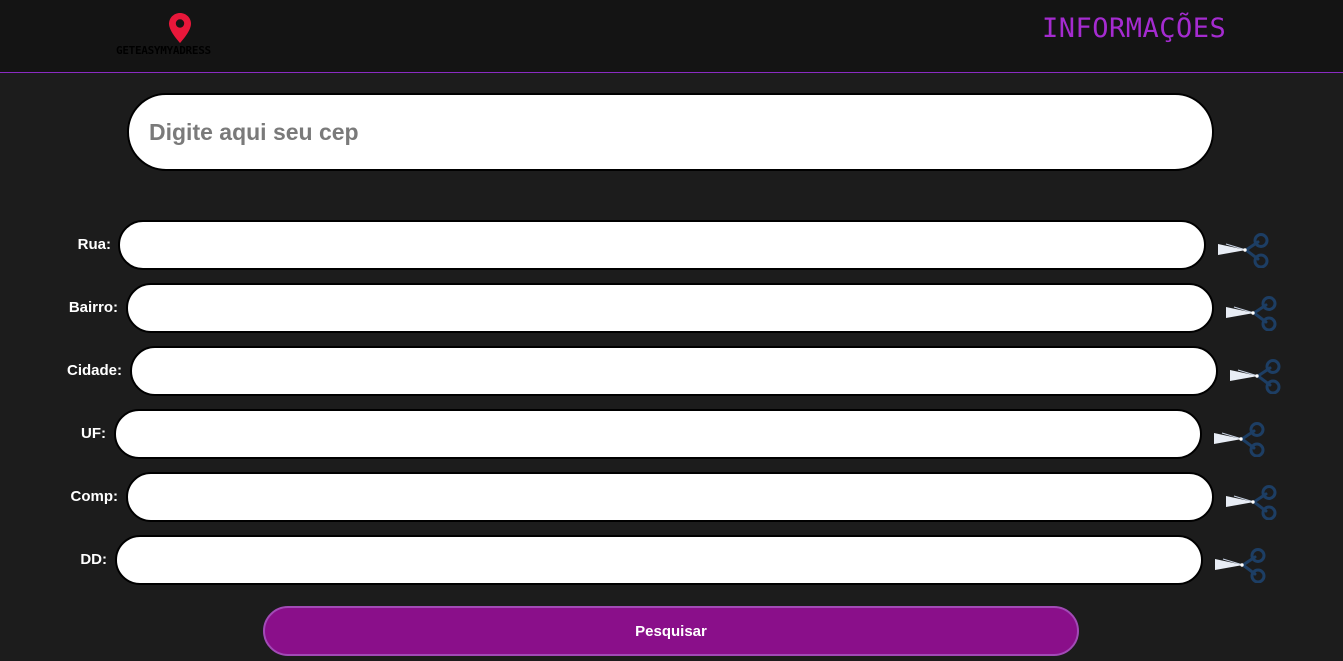 The width and height of the screenshot is (1343, 661). I want to click on search-button: Pesquisar, so click(671, 631).